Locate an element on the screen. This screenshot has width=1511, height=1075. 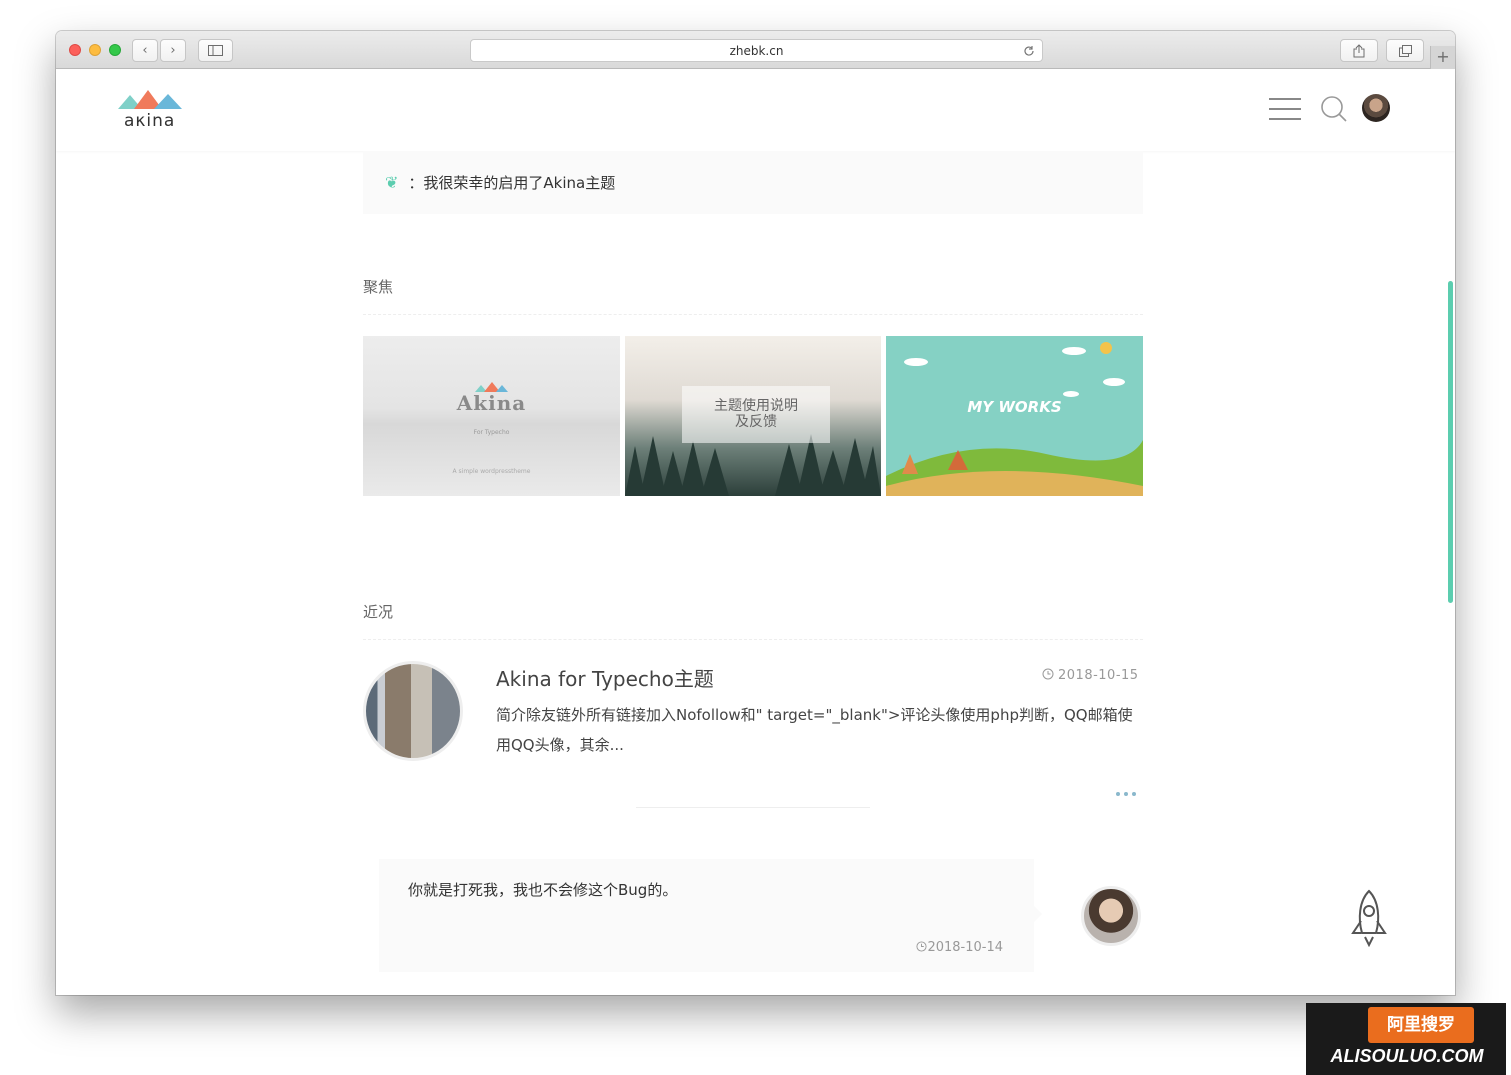
site-logo: aκina is located at coordinates (151, 109).